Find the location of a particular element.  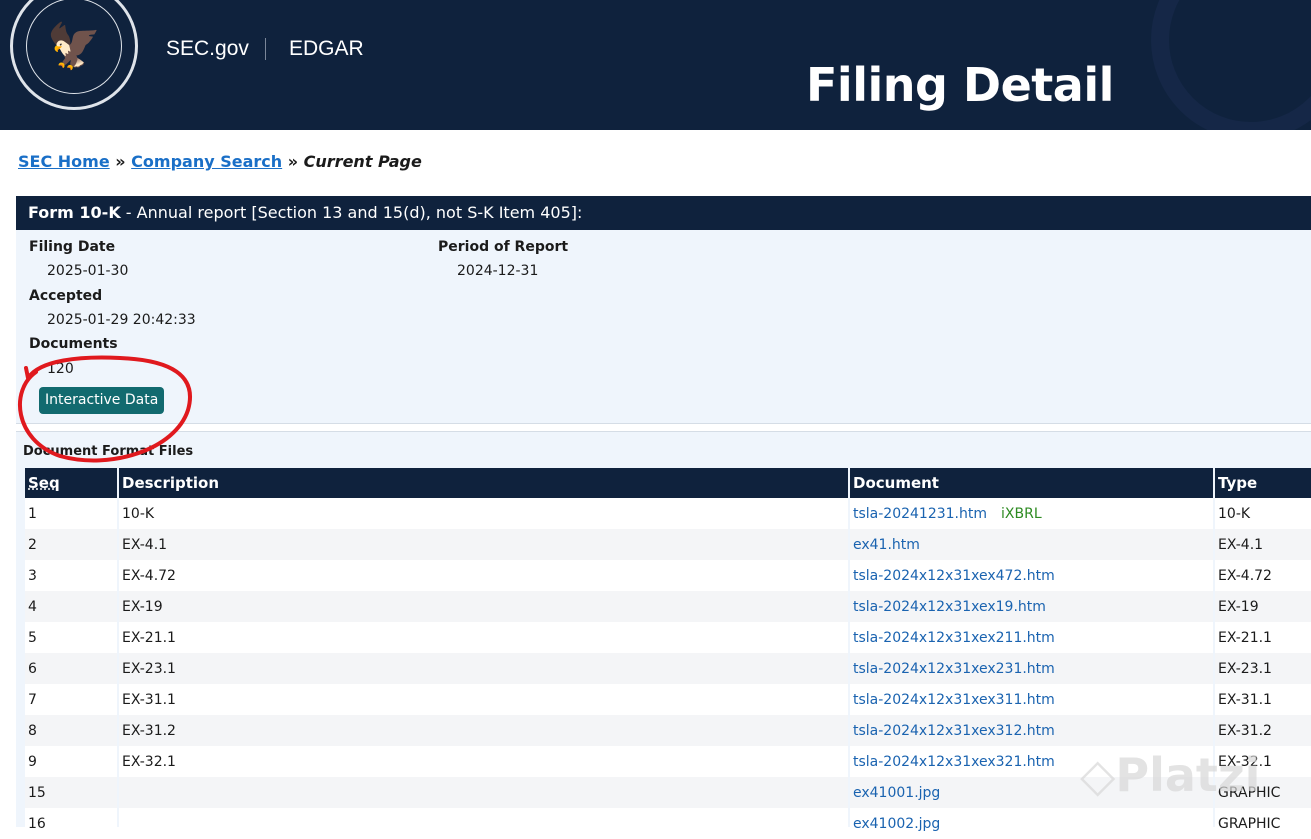

breadcrumb-company-search: Company Search is located at coordinates (206, 161).